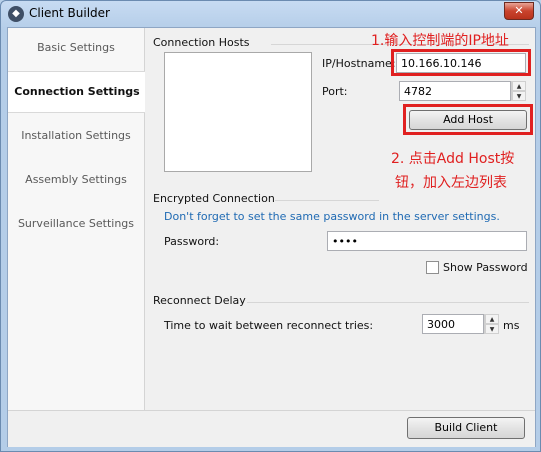 Image resolution: width=541 pixels, height=452 pixels. Describe the element at coordinates (432, 267) in the screenshot. I see `show-password-checkbox` at that location.